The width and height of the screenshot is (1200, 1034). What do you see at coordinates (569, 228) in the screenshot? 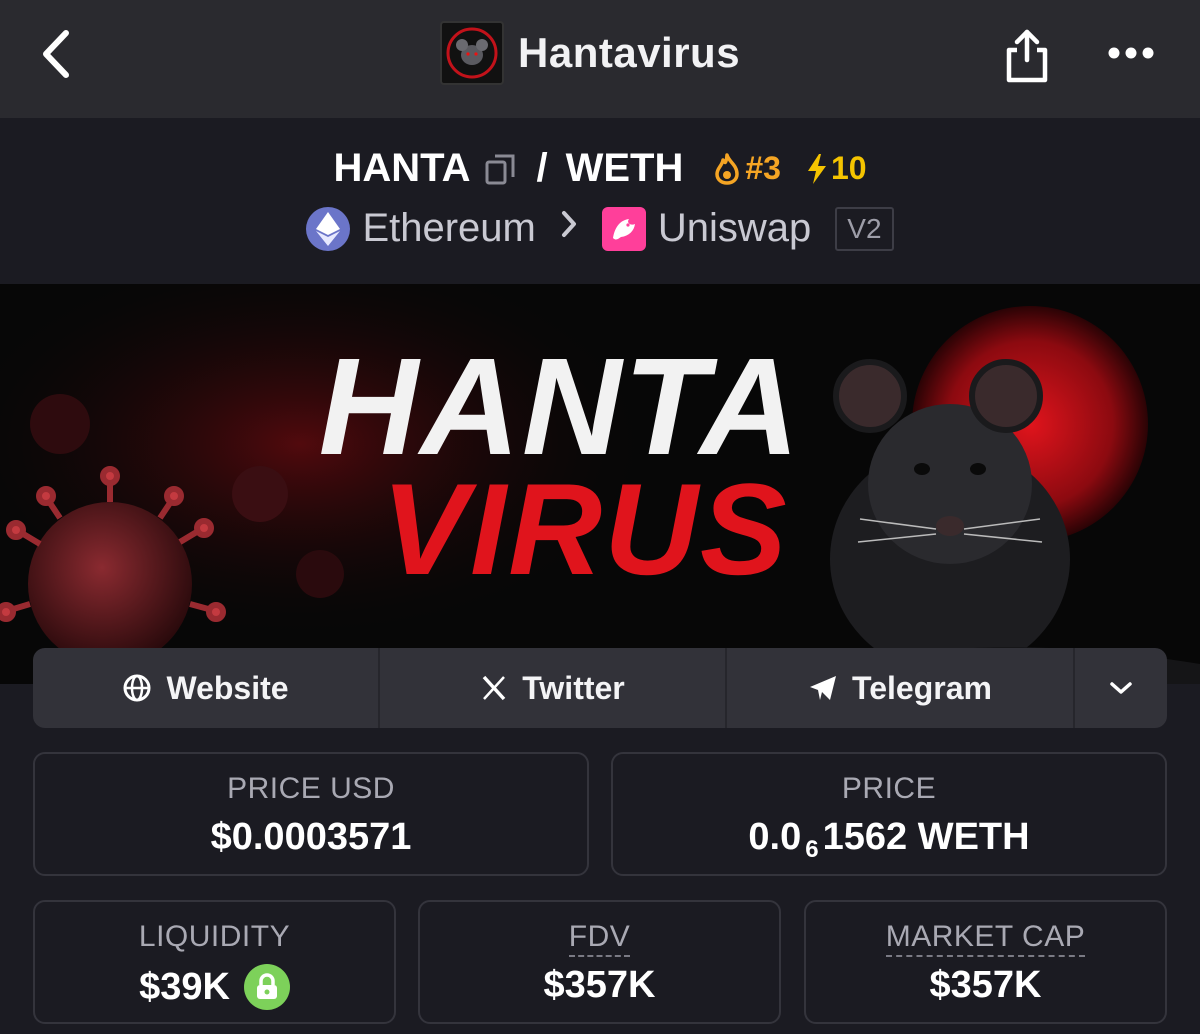
I see `chevron-right-icon` at bounding box center [569, 228].